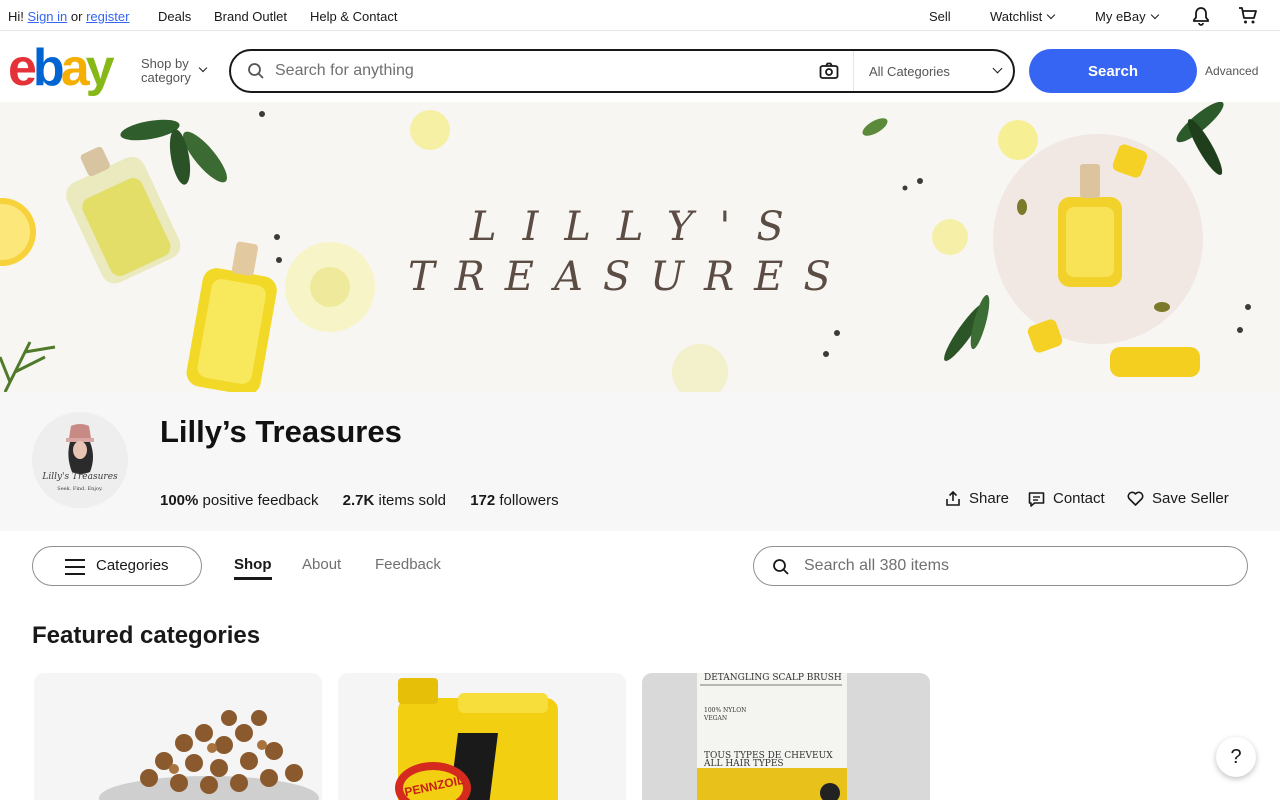 The image size is (1280, 800). Describe the element at coordinates (321, 564) in the screenshot. I see `tab-about: About` at that location.